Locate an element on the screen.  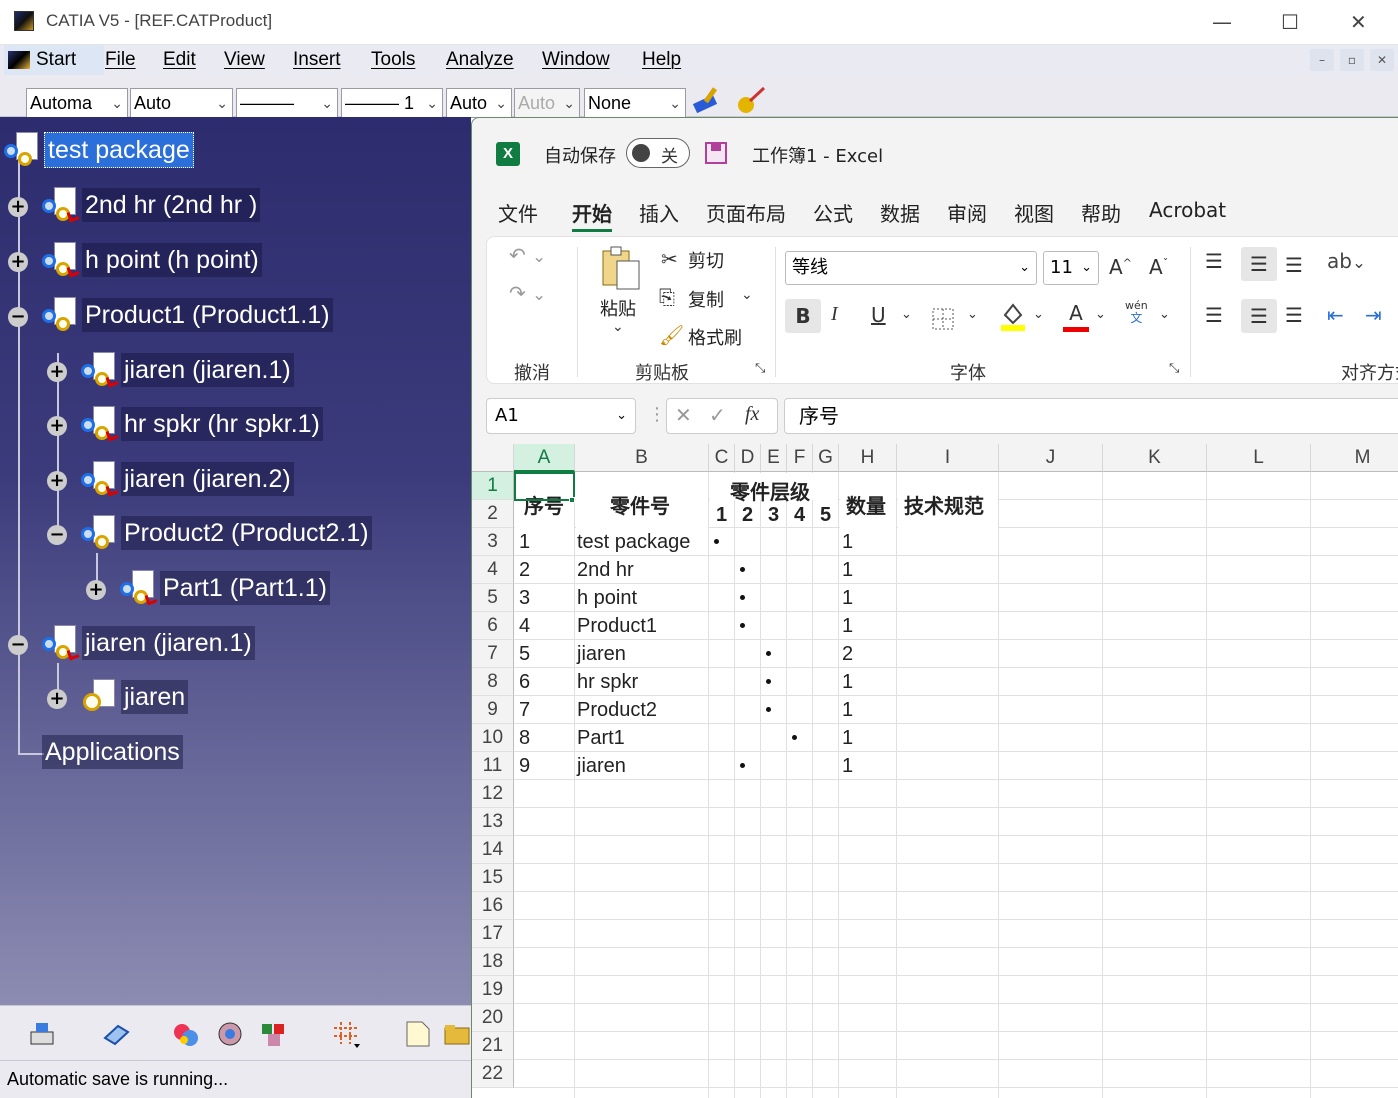
row-header-17: 17 is located at coordinates (493, 934).